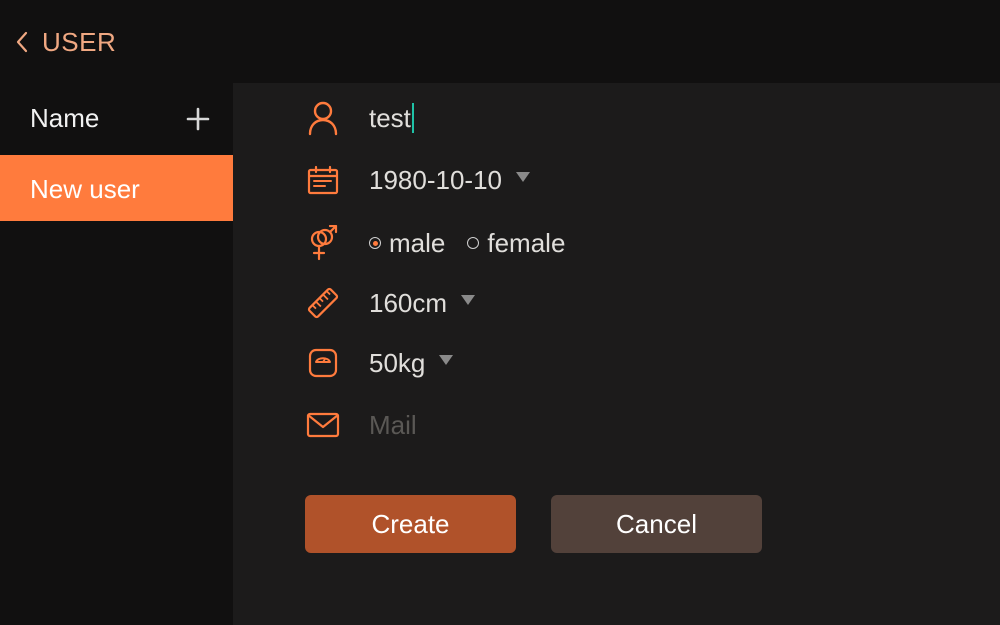 The height and width of the screenshot is (625, 1000). What do you see at coordinates (65, 118) in the screenshot?
I see `sidebar-title: Name` at bounding box center [65, 118].